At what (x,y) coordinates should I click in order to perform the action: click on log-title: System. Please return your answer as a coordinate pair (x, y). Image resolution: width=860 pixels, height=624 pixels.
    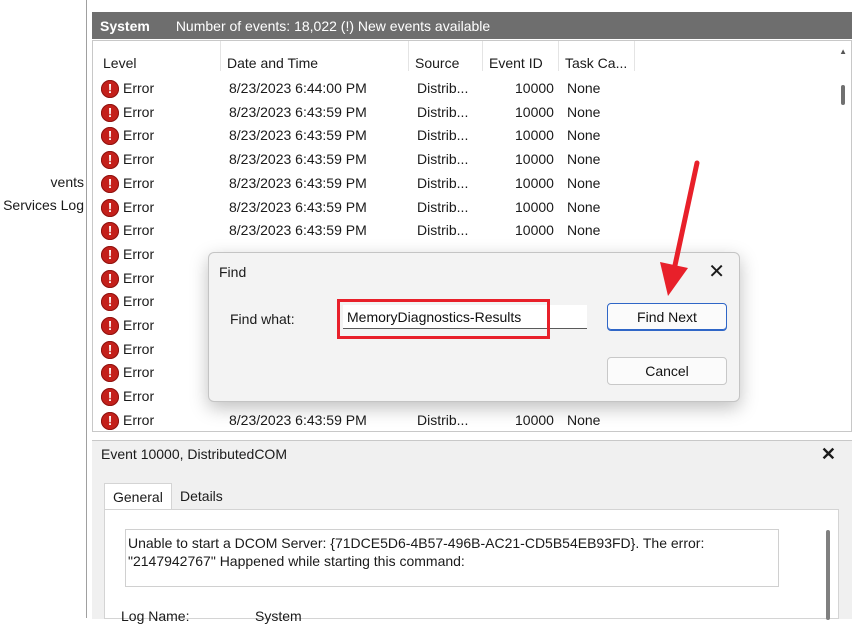
    Looking at the image, I should click on (125, 25).